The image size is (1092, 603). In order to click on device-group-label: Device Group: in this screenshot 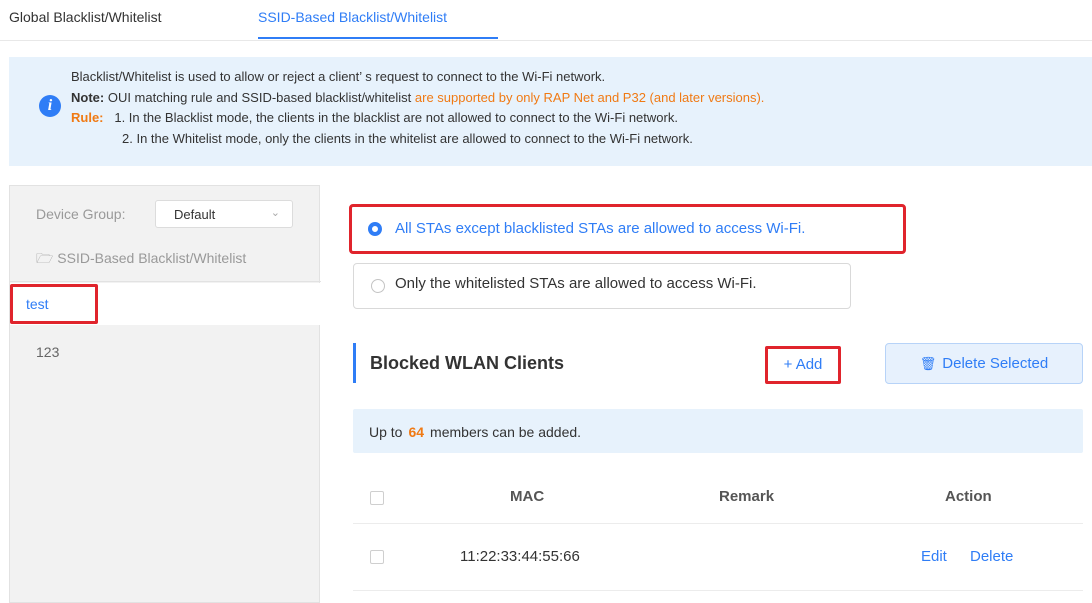, I will do `click(81, 214)`.